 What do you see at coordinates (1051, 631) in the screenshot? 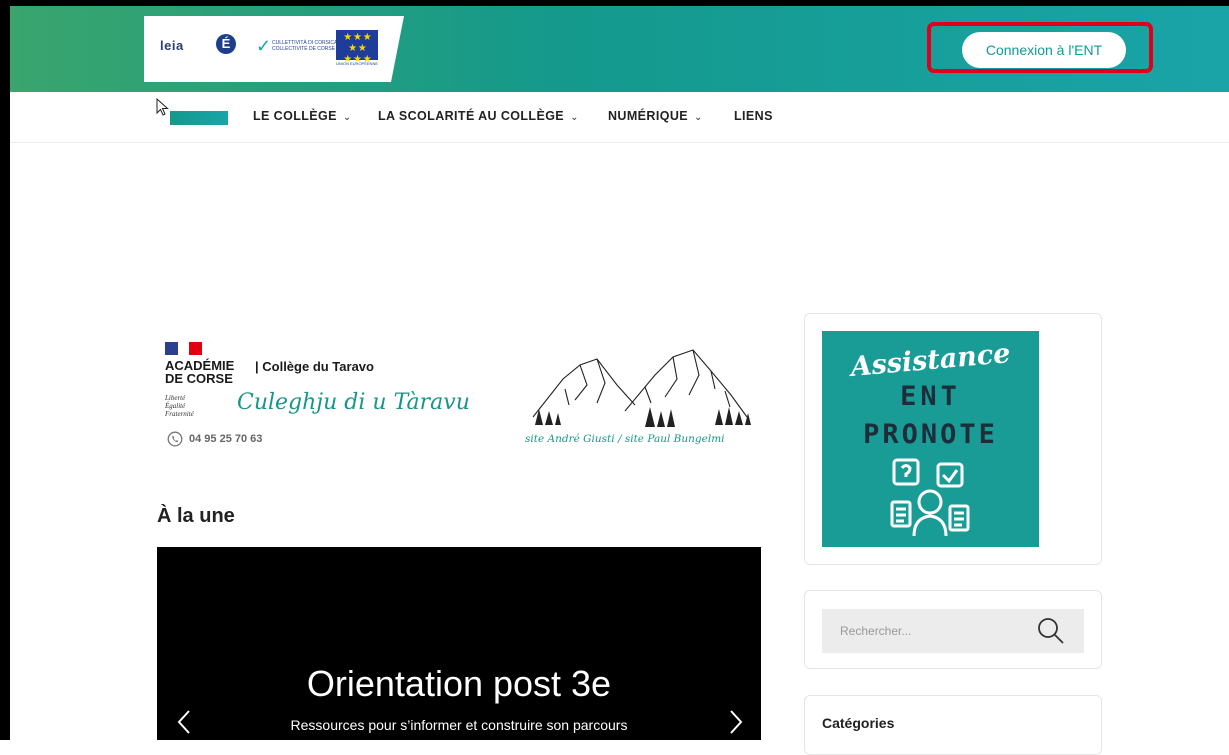
I see `search-icon` at bounding box center [1051, 631].